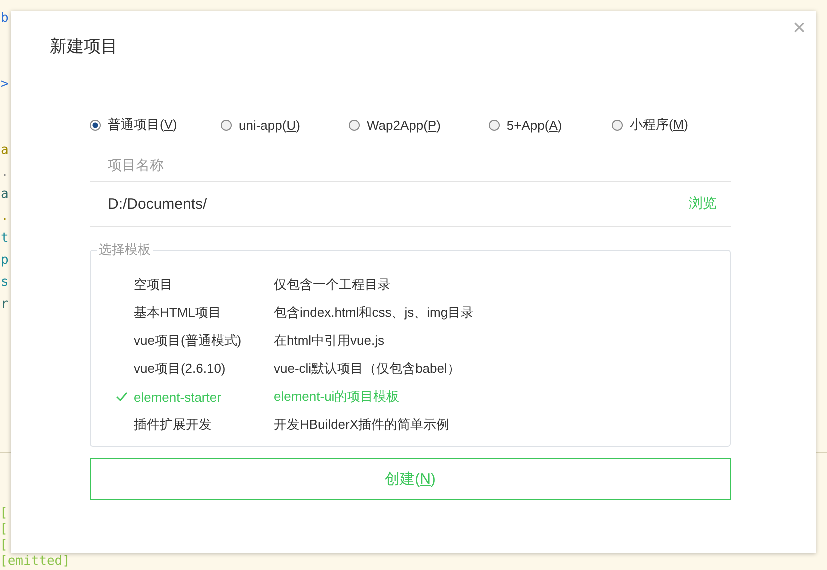 This screenshot has height=570, width=827. What do you see at coordinates (178, 397) in the screenshot?
I see `template-name: element-starter` at bounding box center [178, 397].